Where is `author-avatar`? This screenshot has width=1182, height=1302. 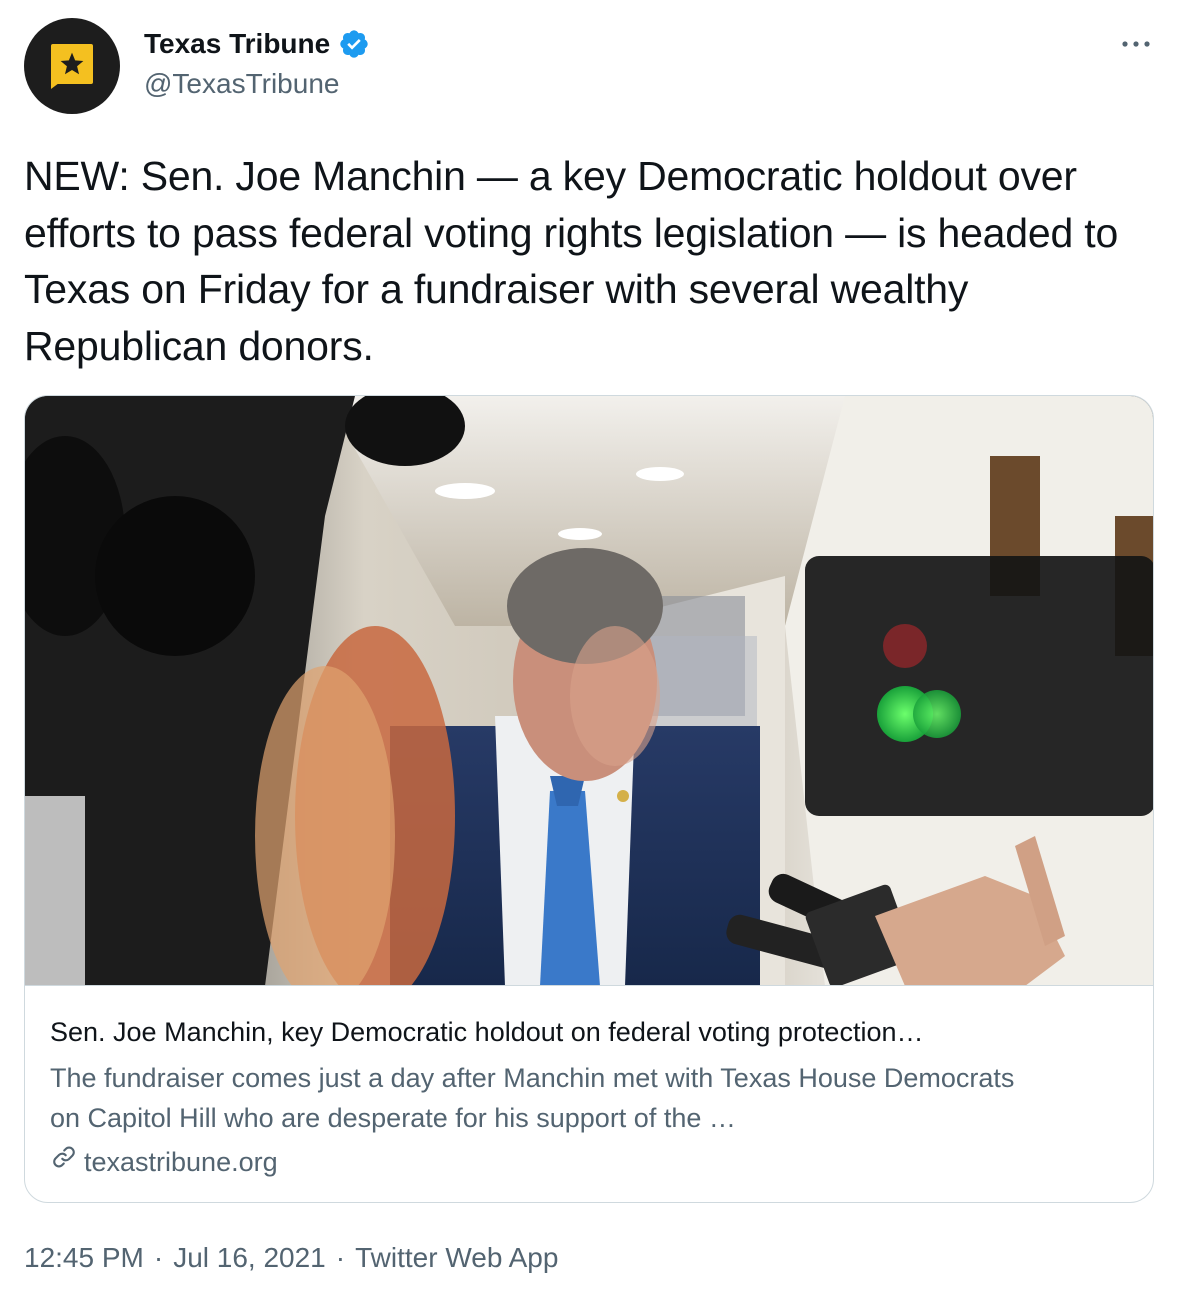
author-avatar is located at coordinates (72, 66).